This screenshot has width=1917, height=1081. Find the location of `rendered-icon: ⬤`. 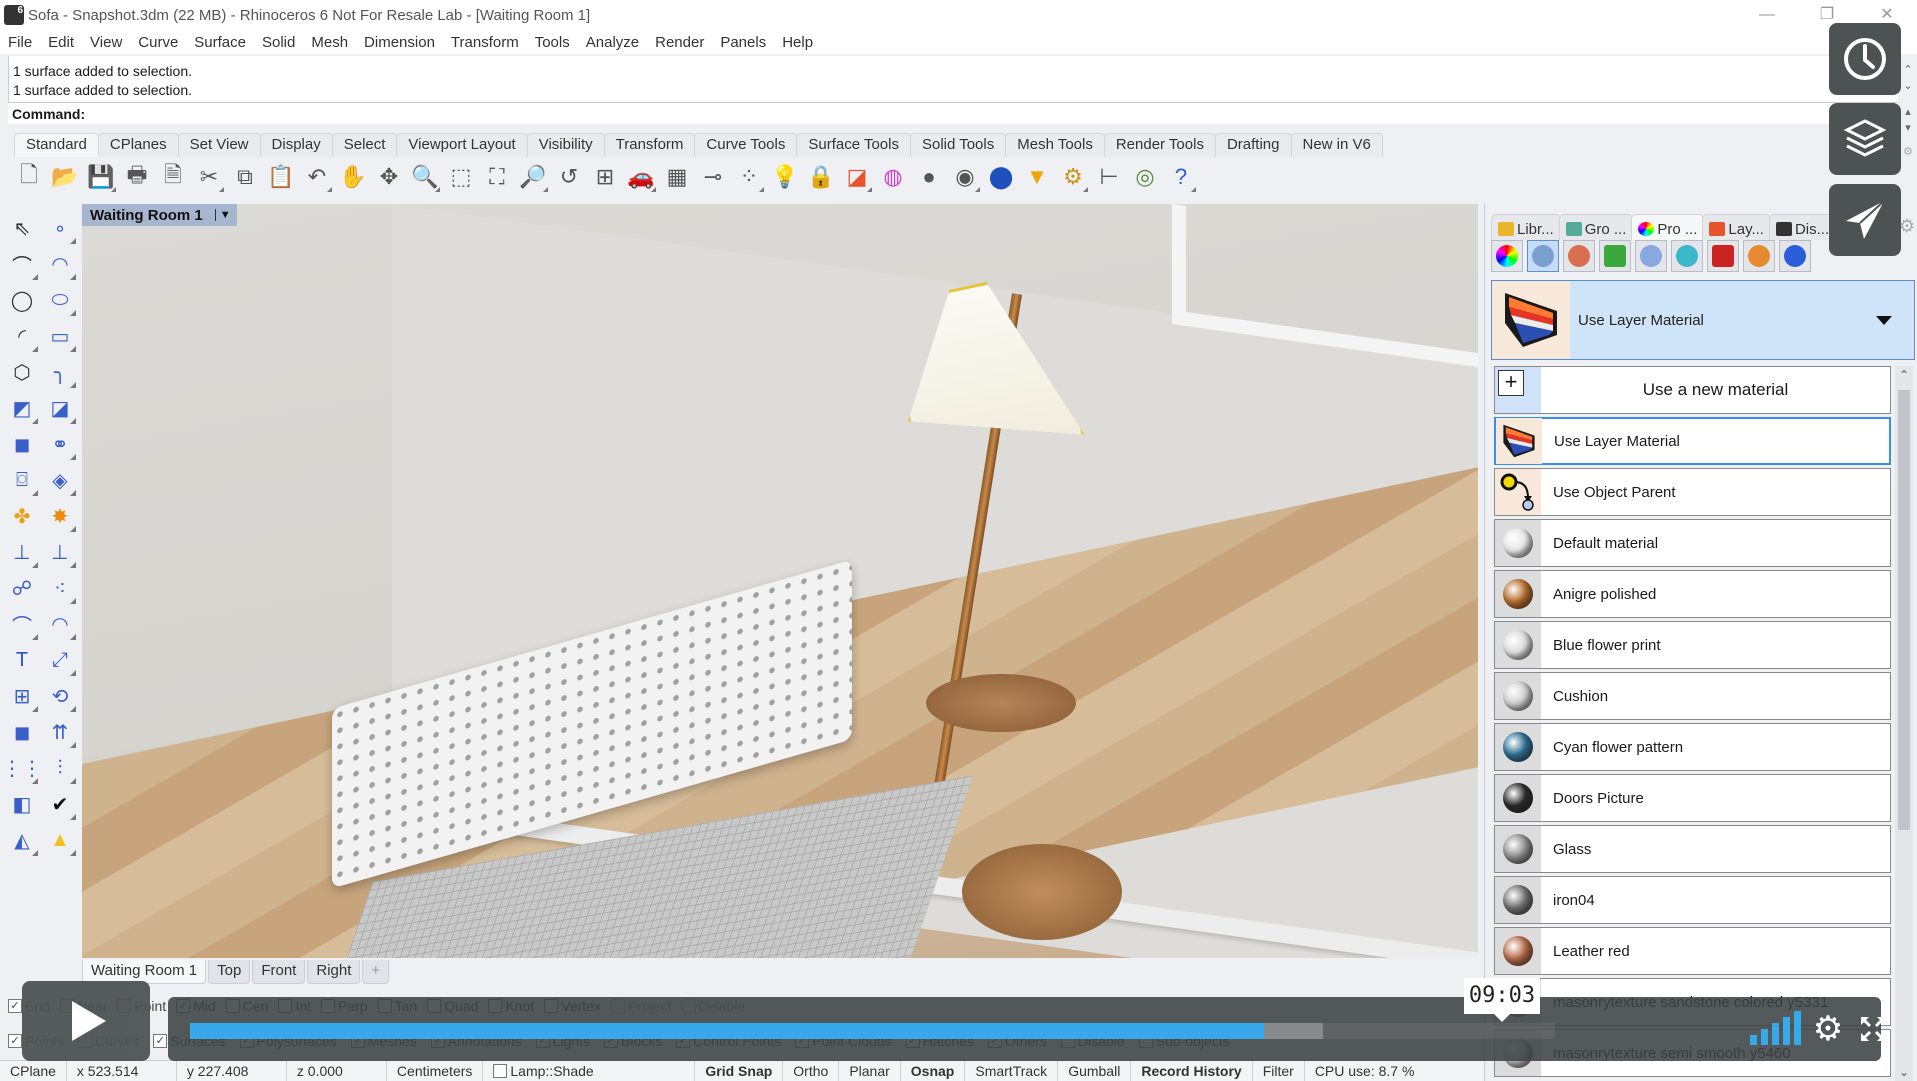

rendered-icon: ⬤ is located at coordinates (1001, 177).